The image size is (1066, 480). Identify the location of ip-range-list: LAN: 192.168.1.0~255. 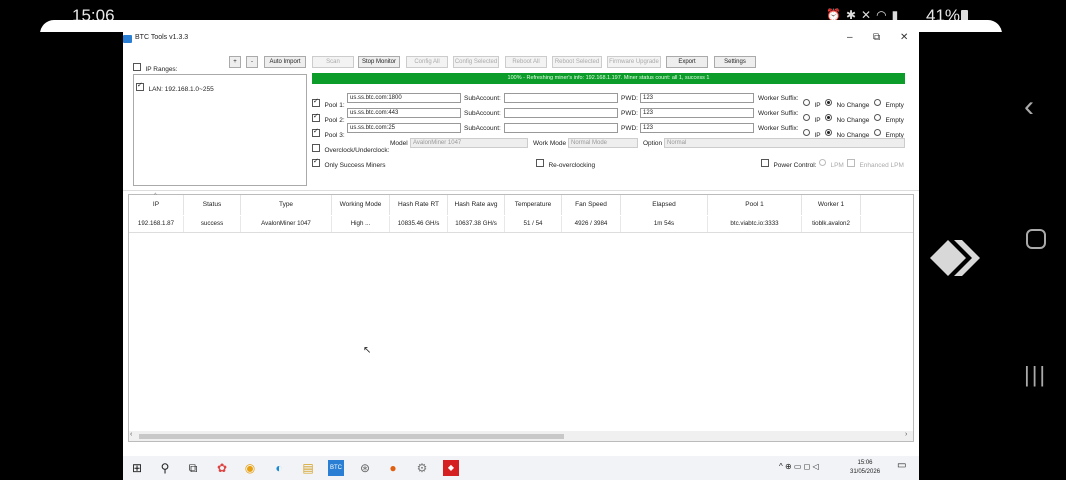
(220, 130).